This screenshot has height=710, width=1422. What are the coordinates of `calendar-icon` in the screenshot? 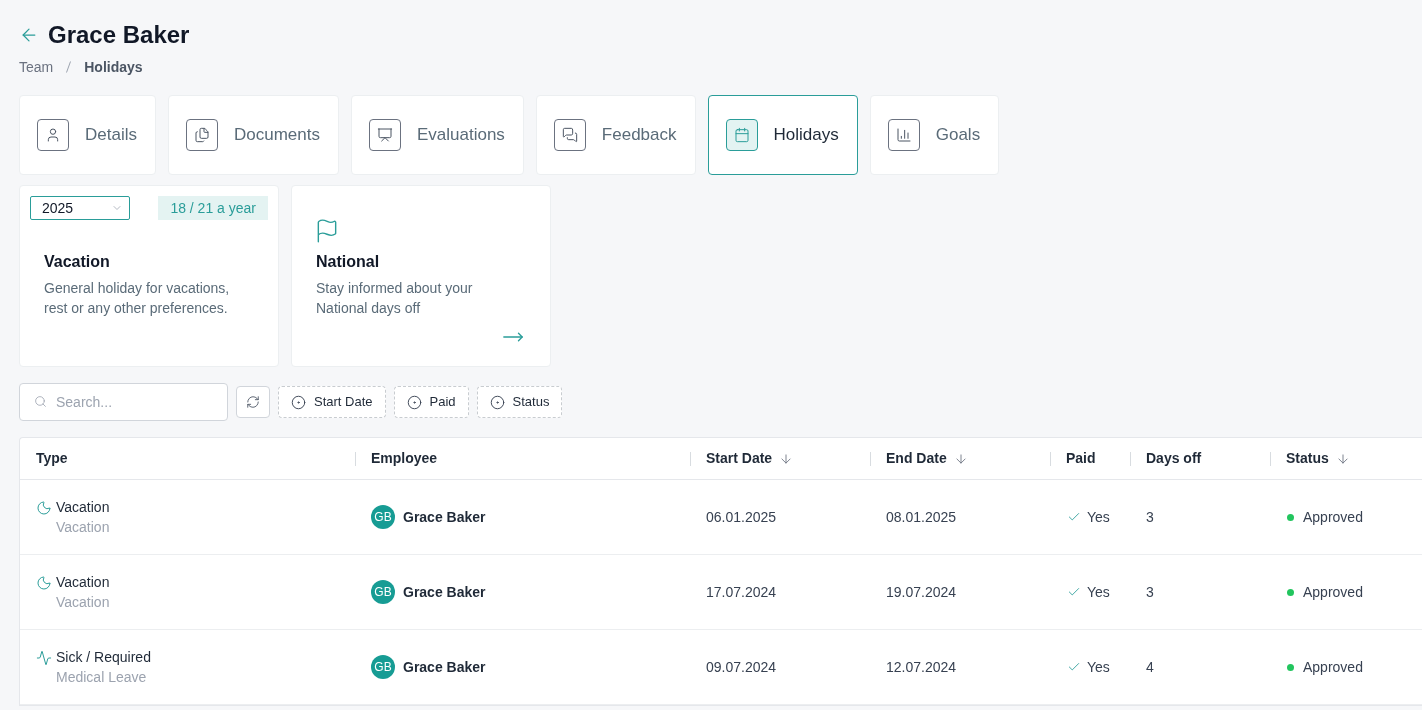 It's located at (741, 135).